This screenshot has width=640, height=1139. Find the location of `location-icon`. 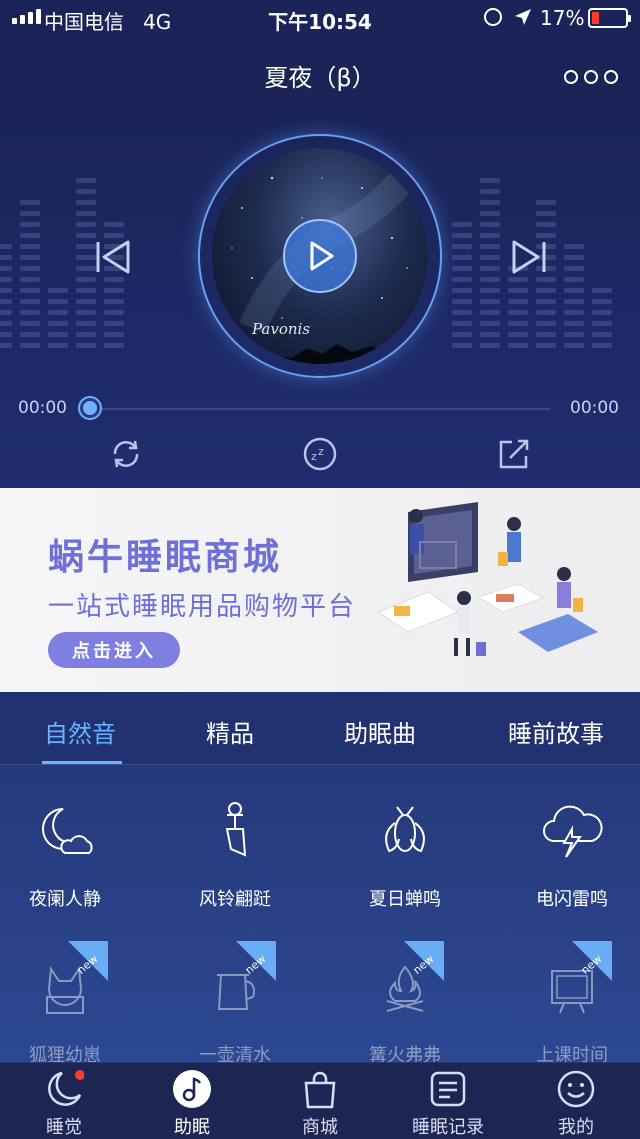

location-icon is located at coordinates (523, 17).